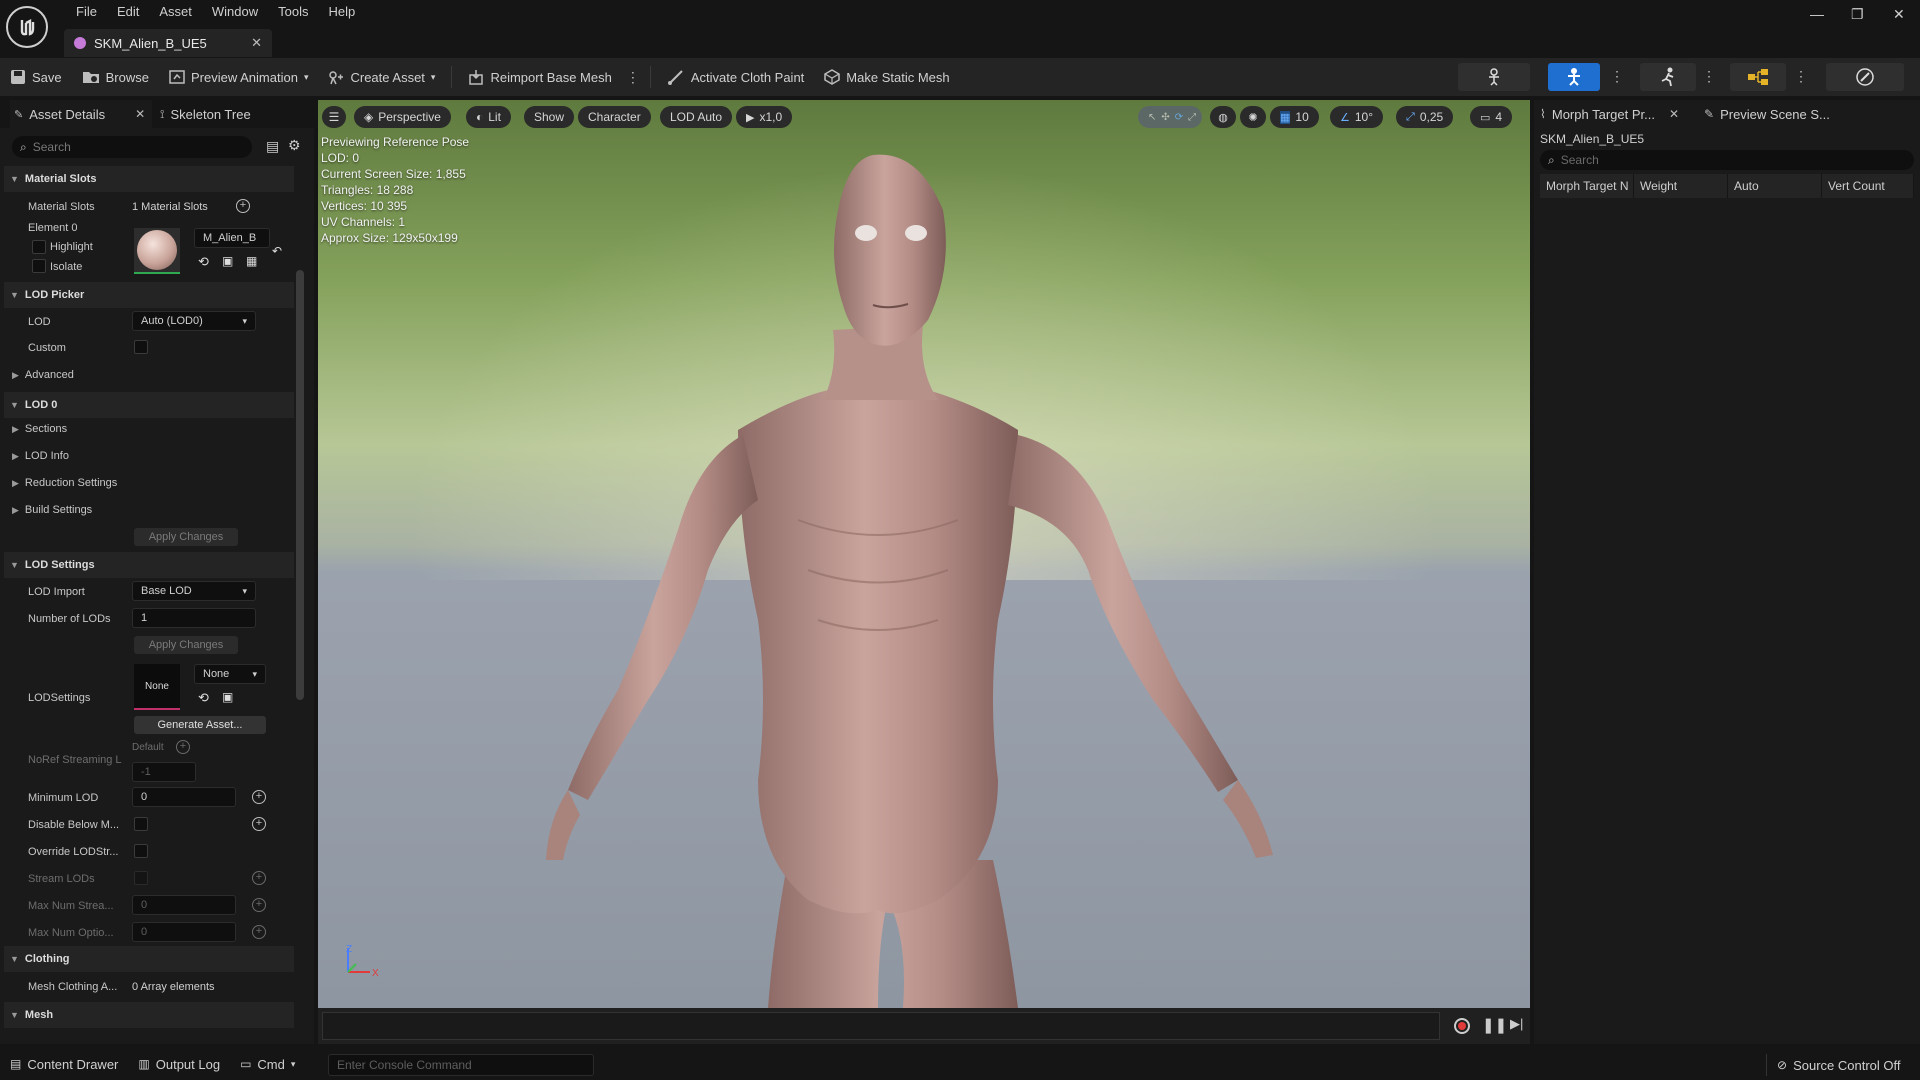  I want to click on skeleton-mode-button, so click(1494, 77).